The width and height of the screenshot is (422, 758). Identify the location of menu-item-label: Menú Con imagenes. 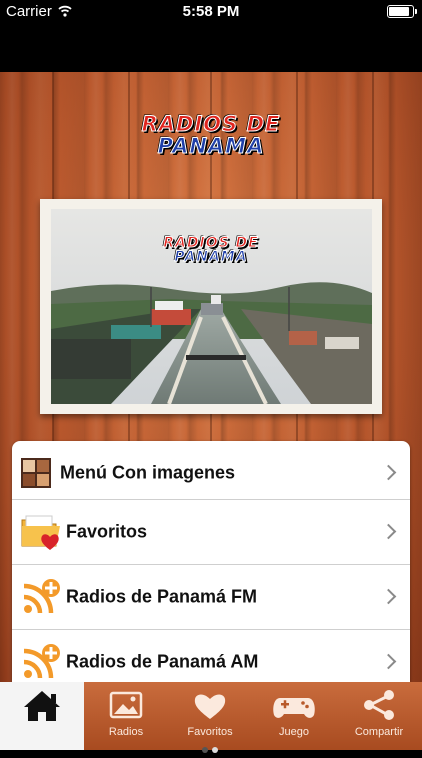
(148, 472).